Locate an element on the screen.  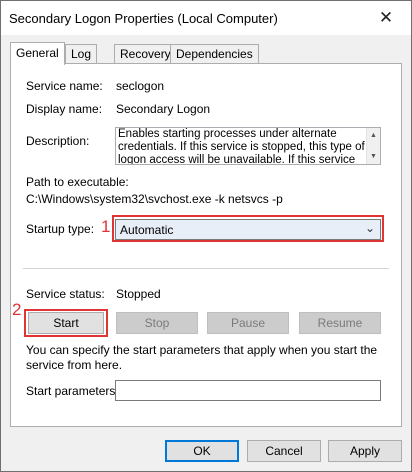
pause-button: Pause is located at coordinates (248, 323).